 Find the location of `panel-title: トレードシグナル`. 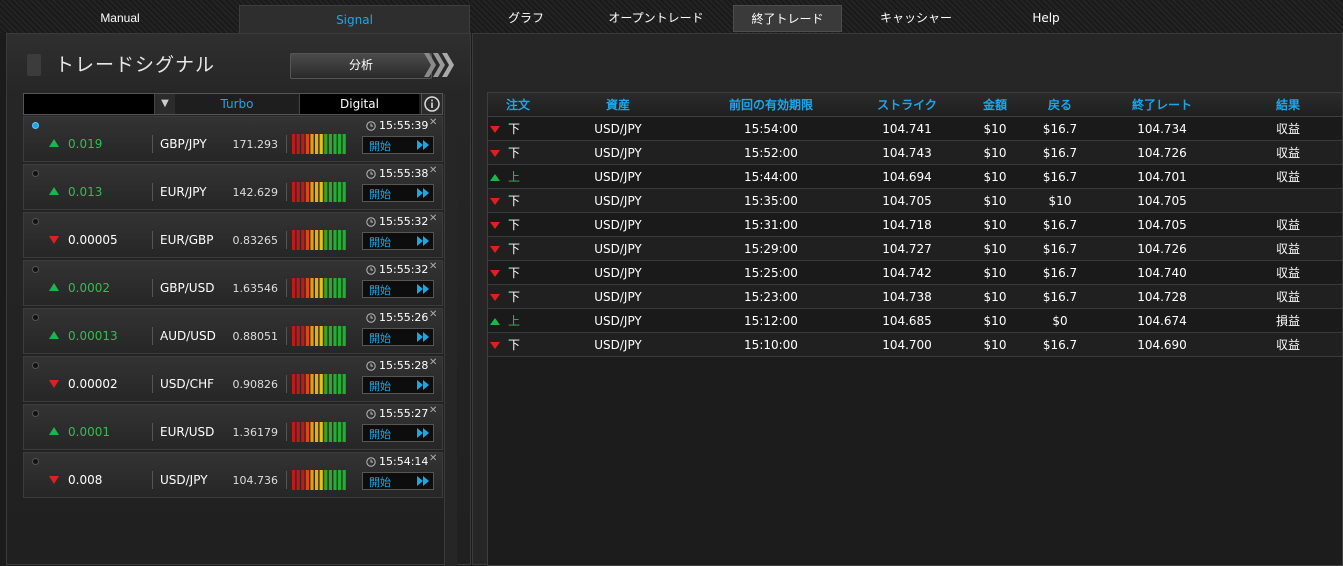

panel-title: トレードシグナル is located at coordinates (135, 65).